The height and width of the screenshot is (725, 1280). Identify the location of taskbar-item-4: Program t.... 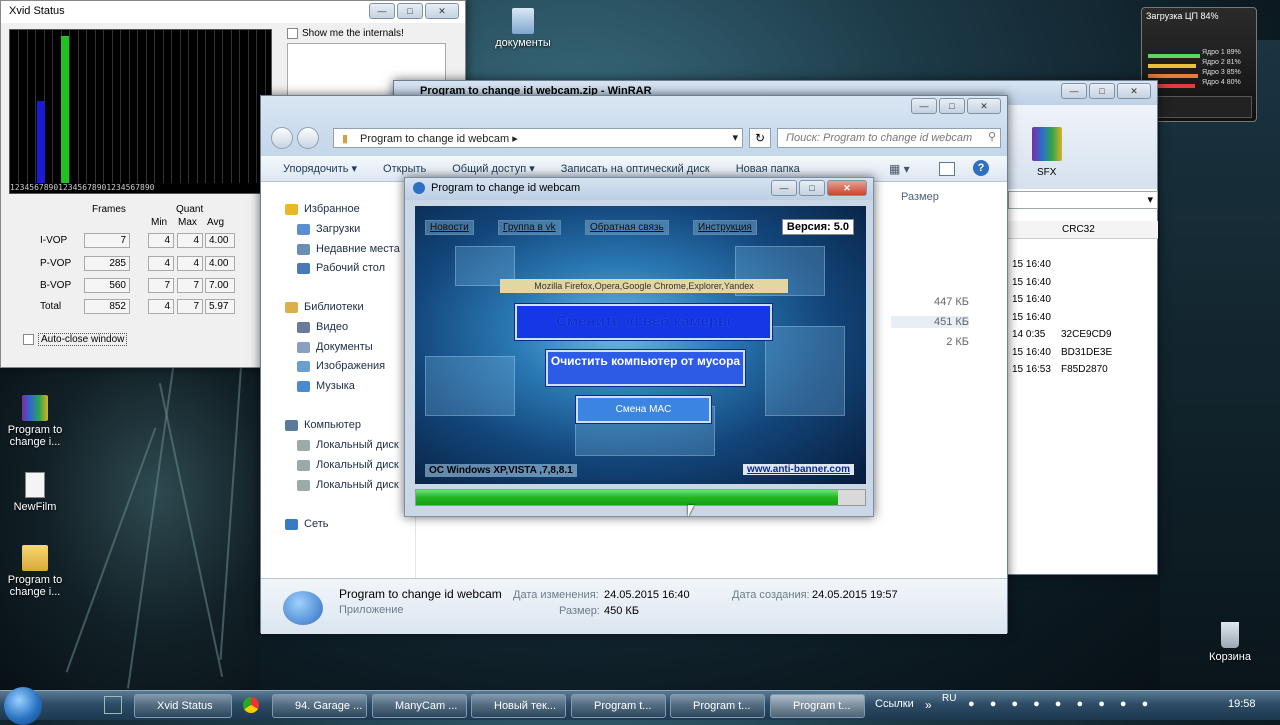
(618, 706).